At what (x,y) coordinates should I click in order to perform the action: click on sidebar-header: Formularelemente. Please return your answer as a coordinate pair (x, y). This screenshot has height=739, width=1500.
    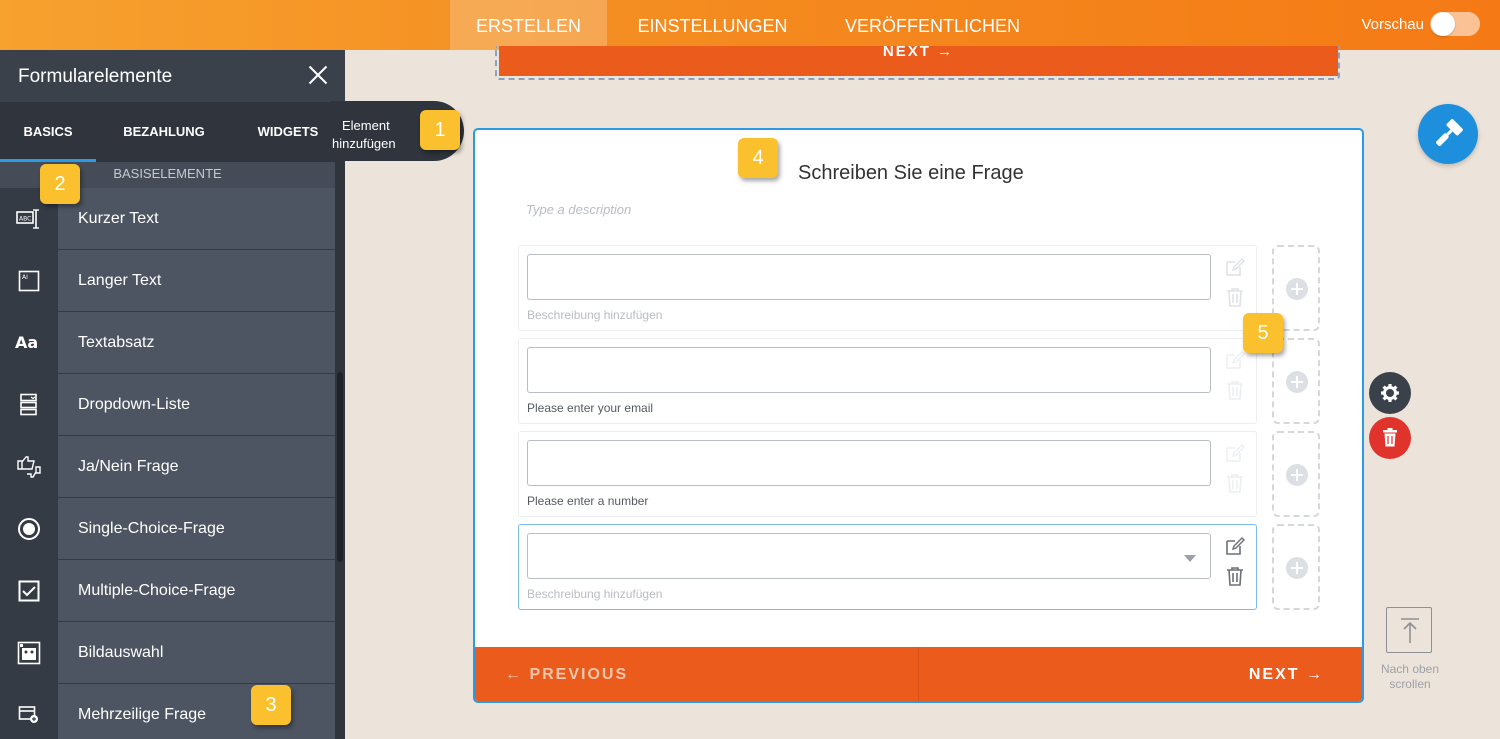
    Looking at the image, I should click on (172, 76).